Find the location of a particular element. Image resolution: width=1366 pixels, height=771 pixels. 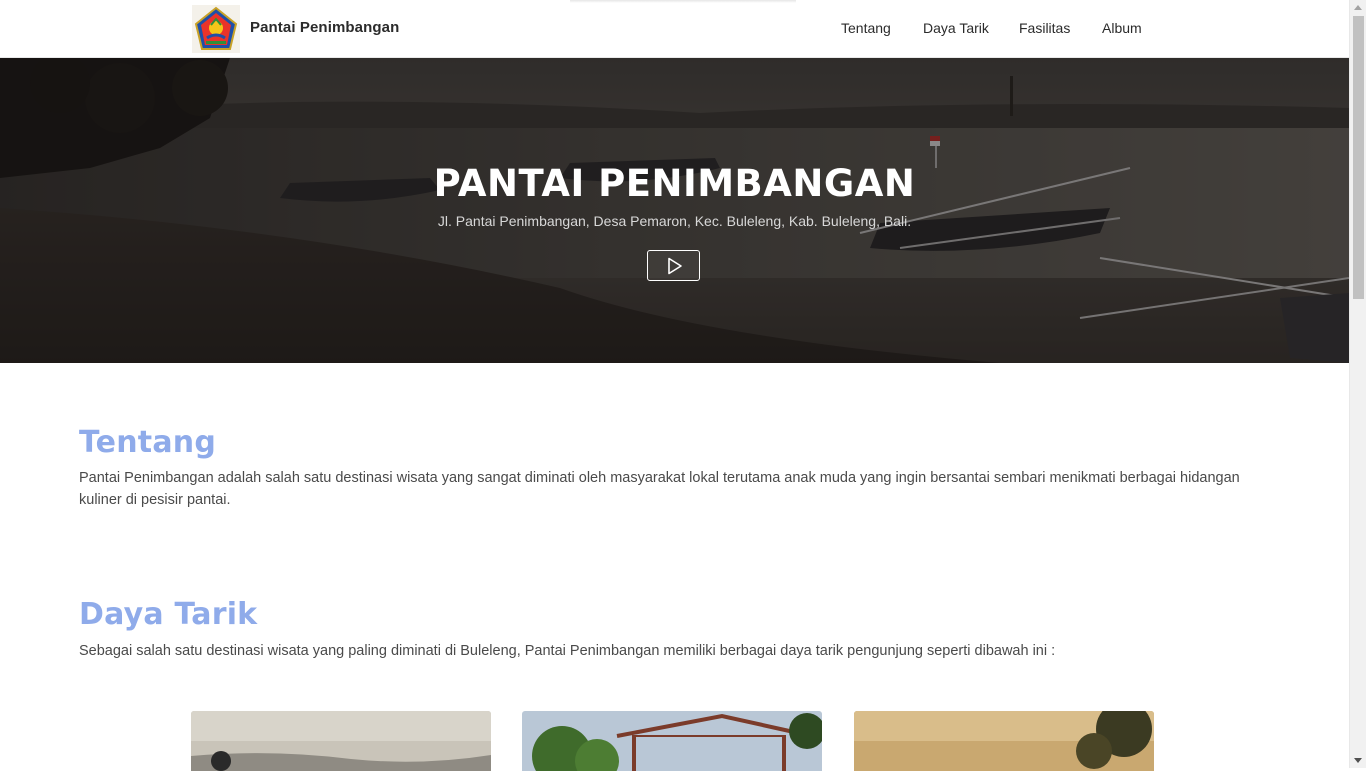

play-icon is located at coordinates (675, 266).